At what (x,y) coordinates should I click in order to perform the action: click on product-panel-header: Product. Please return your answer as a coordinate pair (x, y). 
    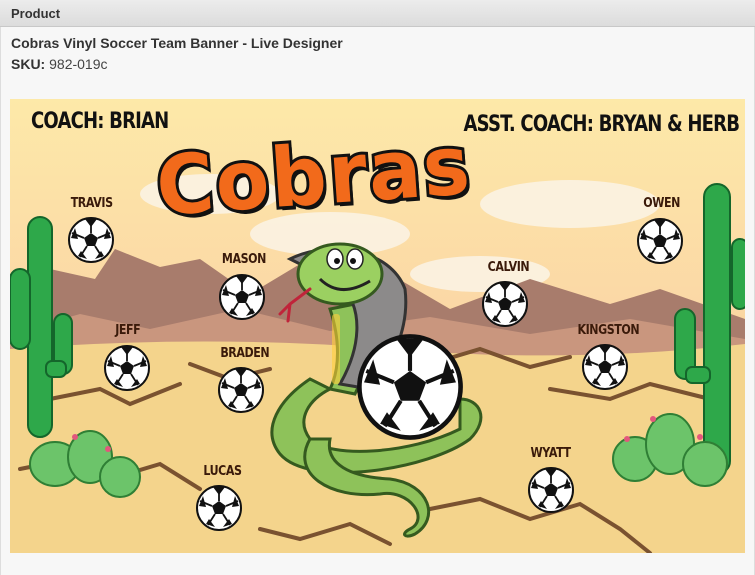
    Looking at the image, I should click on (377, 13).